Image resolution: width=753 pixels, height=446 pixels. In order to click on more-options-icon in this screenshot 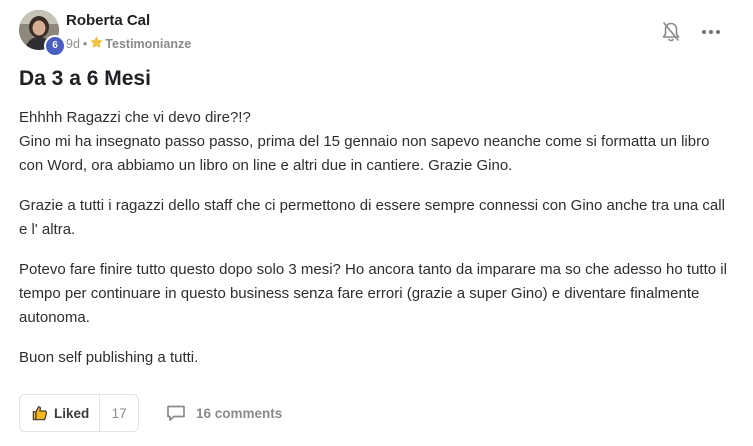, I will do `click(711, 32)`.